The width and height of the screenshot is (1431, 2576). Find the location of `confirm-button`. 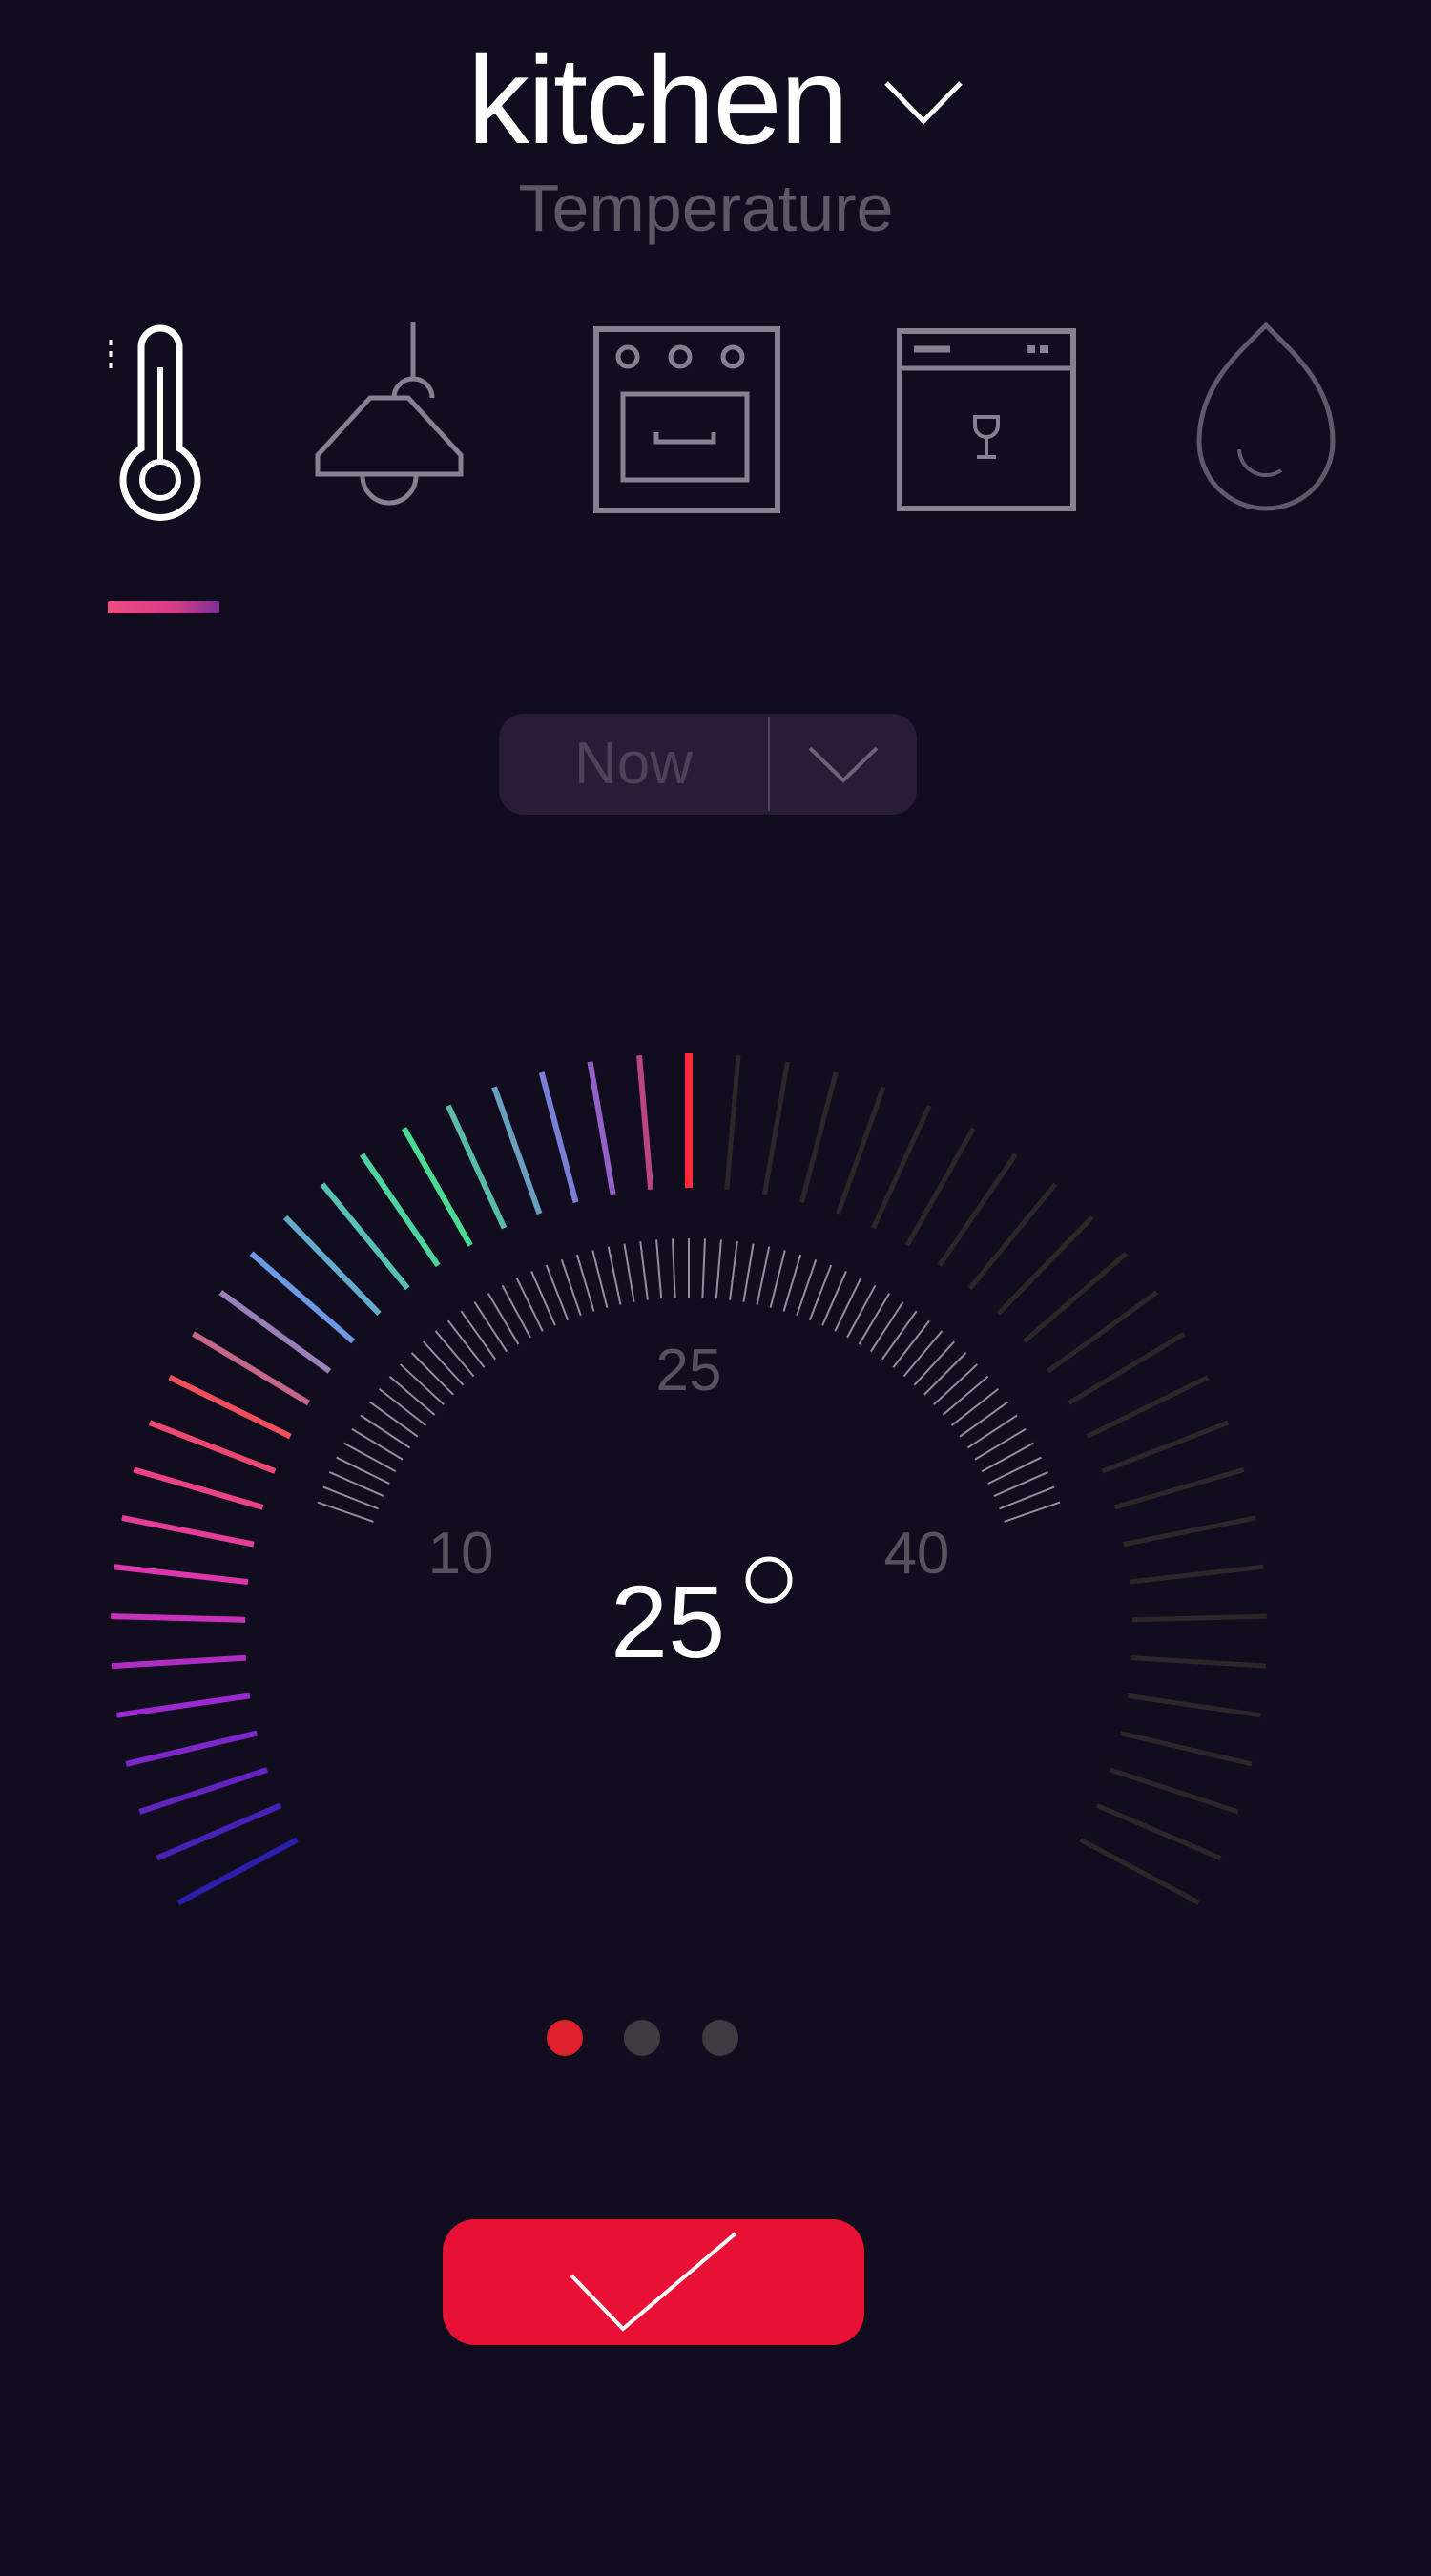

confirm-button is located at coordinates (654, 2282).